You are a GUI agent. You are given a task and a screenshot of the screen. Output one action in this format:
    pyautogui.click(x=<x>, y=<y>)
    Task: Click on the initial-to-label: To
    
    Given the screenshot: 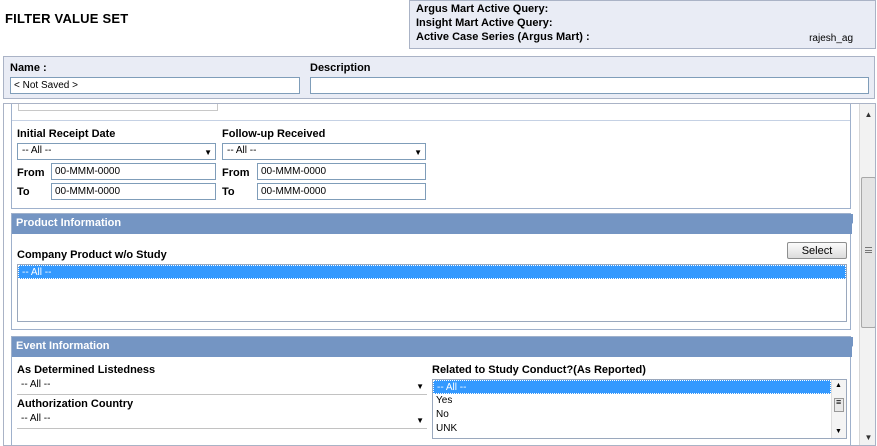 What is the action you would take?
    pyautogui.click(x=23, y=192)
    